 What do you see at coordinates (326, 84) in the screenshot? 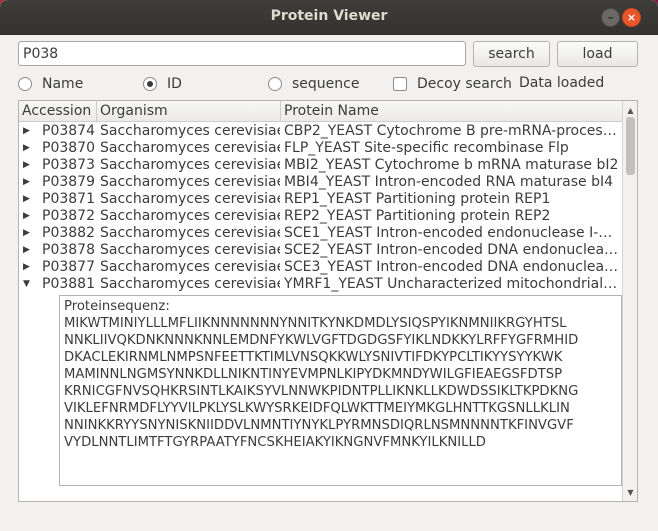
I see `radio-sequence-label: sequence` at bounding box center [326, 84].